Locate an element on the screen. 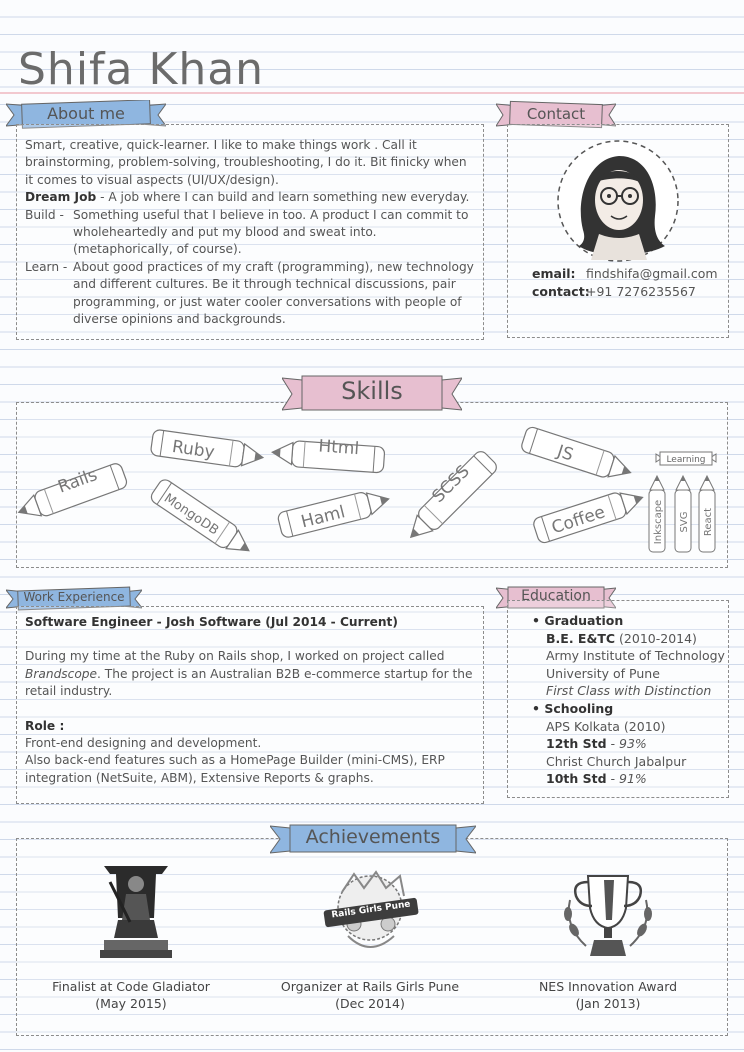 The height and width of the screenshot is (1052, 744). pencil-svg: SVG is located at coordinates (683, 513).